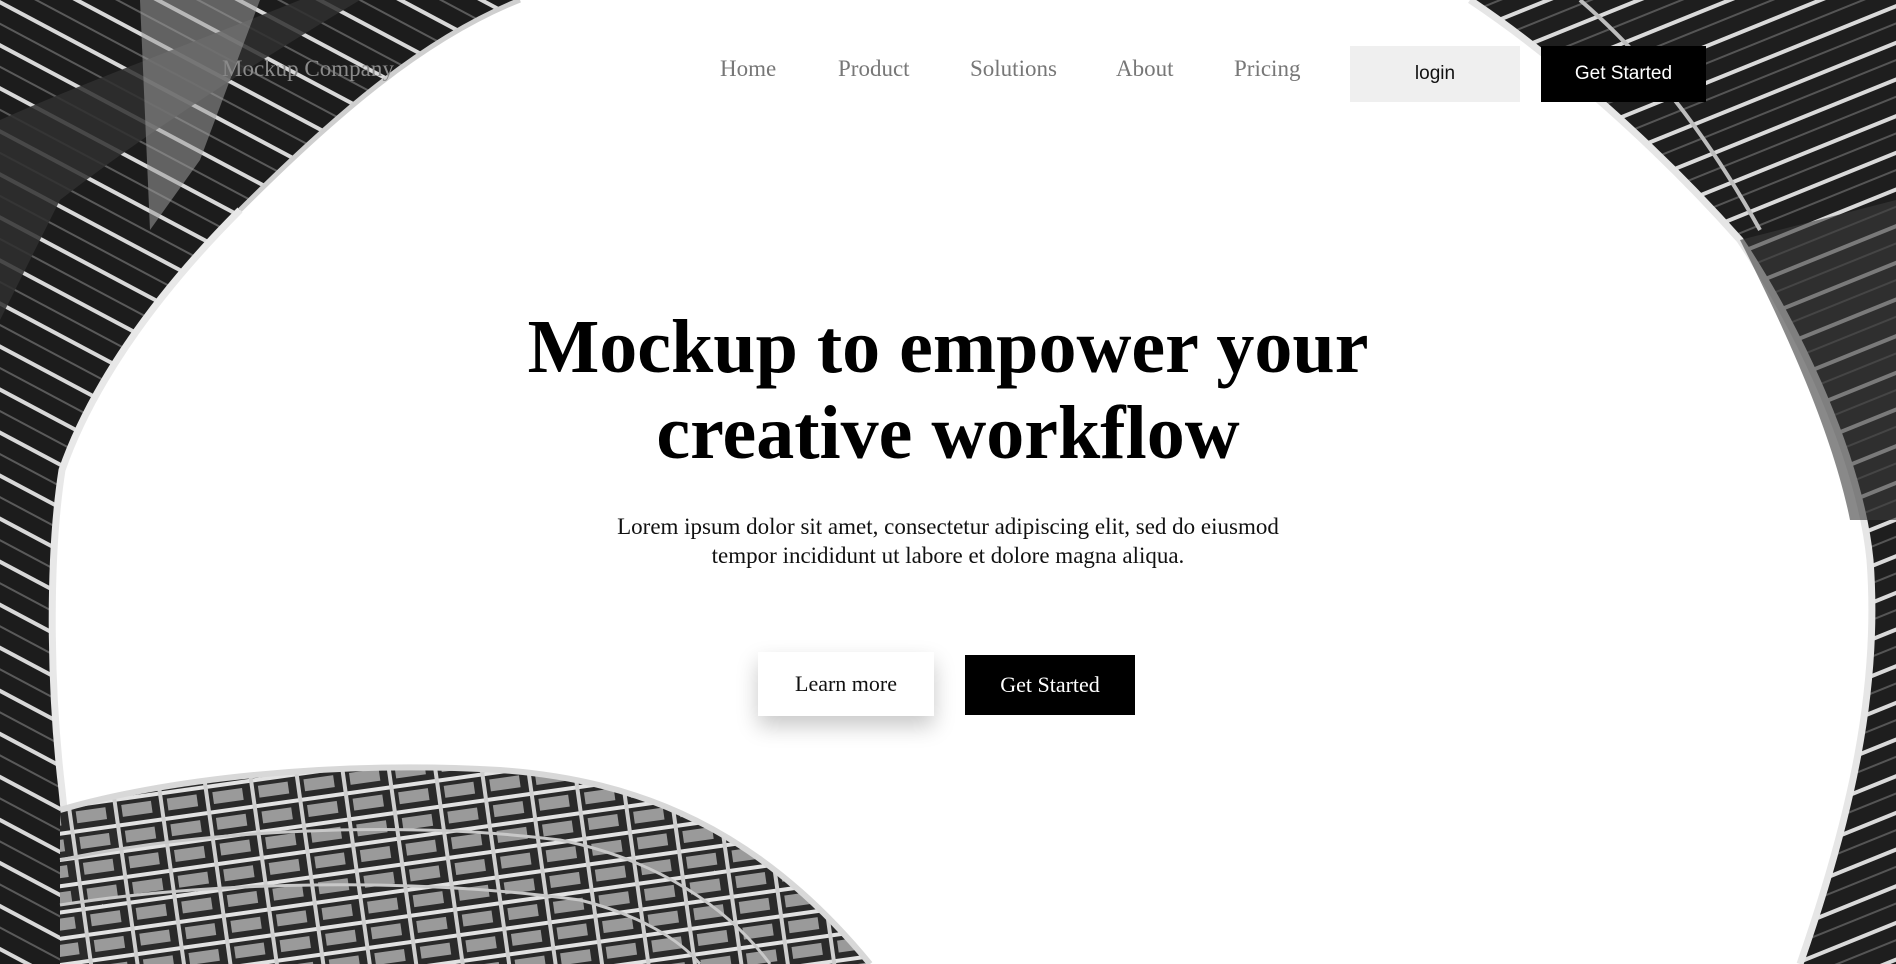  Describe the element at coordinates (1050, 685) in the screenshot. I see `hero-get-started-button: Get Started` at that location.